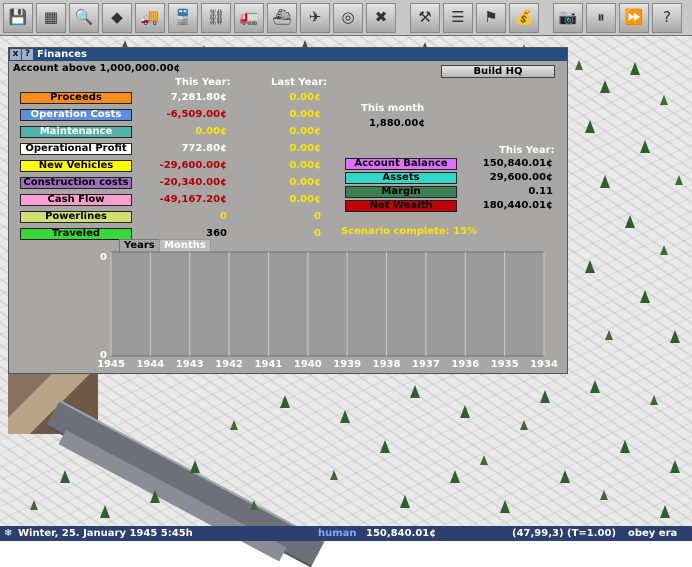 Image resolution: width=692 pixels, height=567 pixels. I want to click on chart-x-tick: 1940, so click(308, 364).